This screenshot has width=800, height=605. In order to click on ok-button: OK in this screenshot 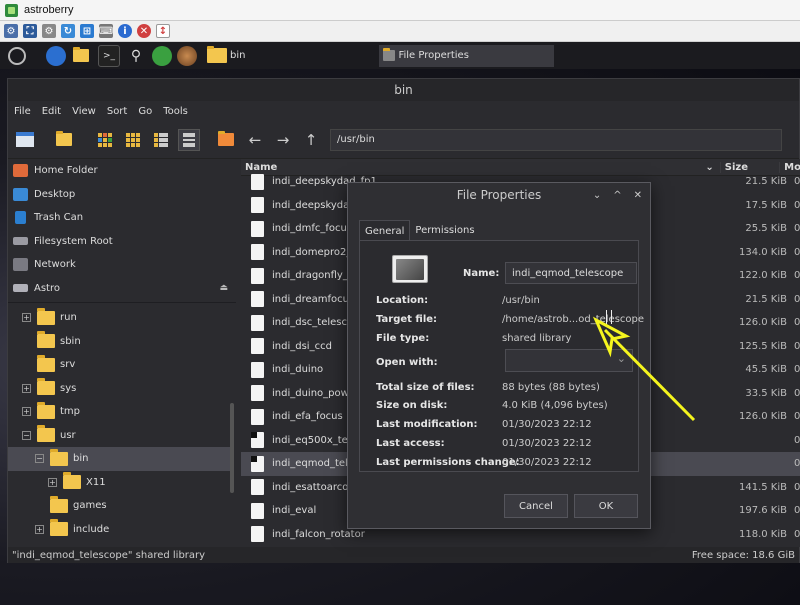, I will do `click(606, 506)`.